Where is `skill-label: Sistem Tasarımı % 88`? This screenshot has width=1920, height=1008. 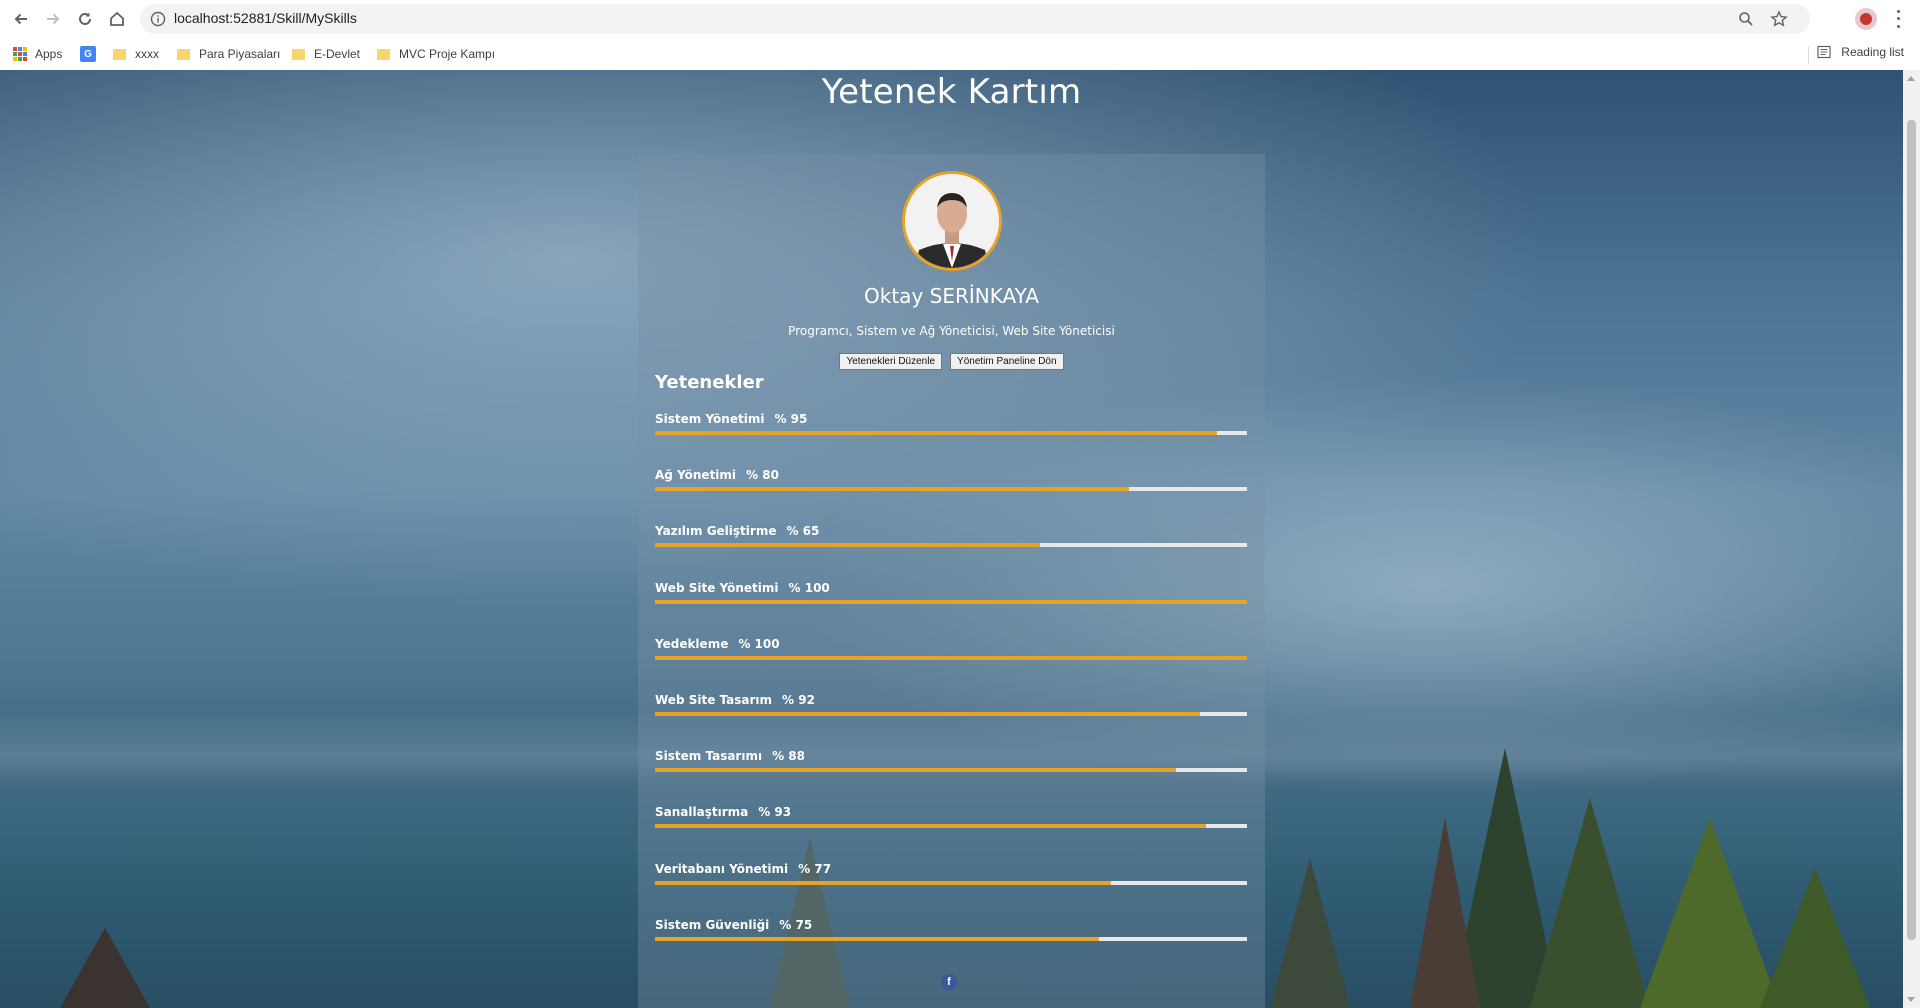 skill-label: Sistem Tasarımı % 88 is located at coordinates (730, 756).